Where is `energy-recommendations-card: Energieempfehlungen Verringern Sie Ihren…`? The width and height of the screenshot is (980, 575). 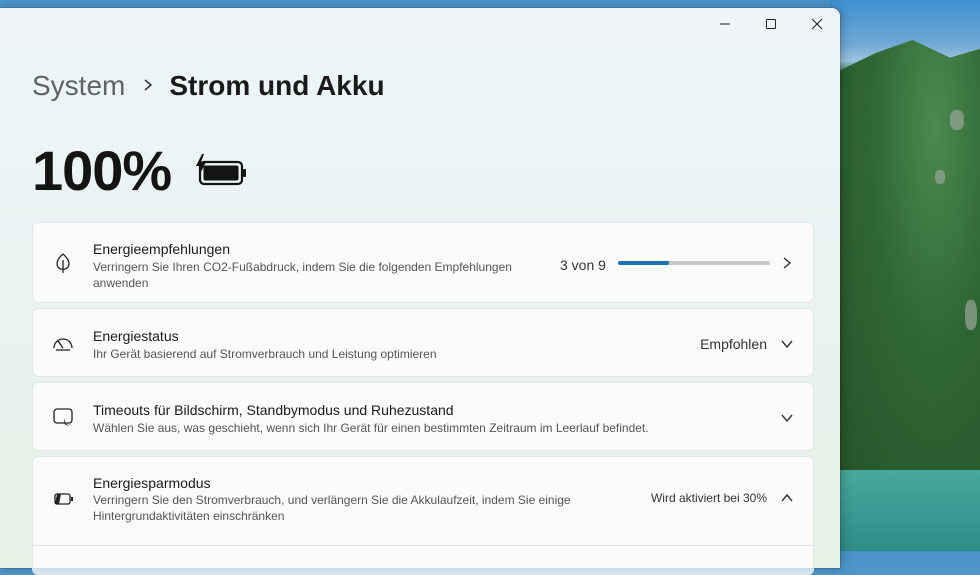 energy-recommendations-card: Energieempfehlungen Verringern Sie Ihren… is located at coordinates (423, 262).